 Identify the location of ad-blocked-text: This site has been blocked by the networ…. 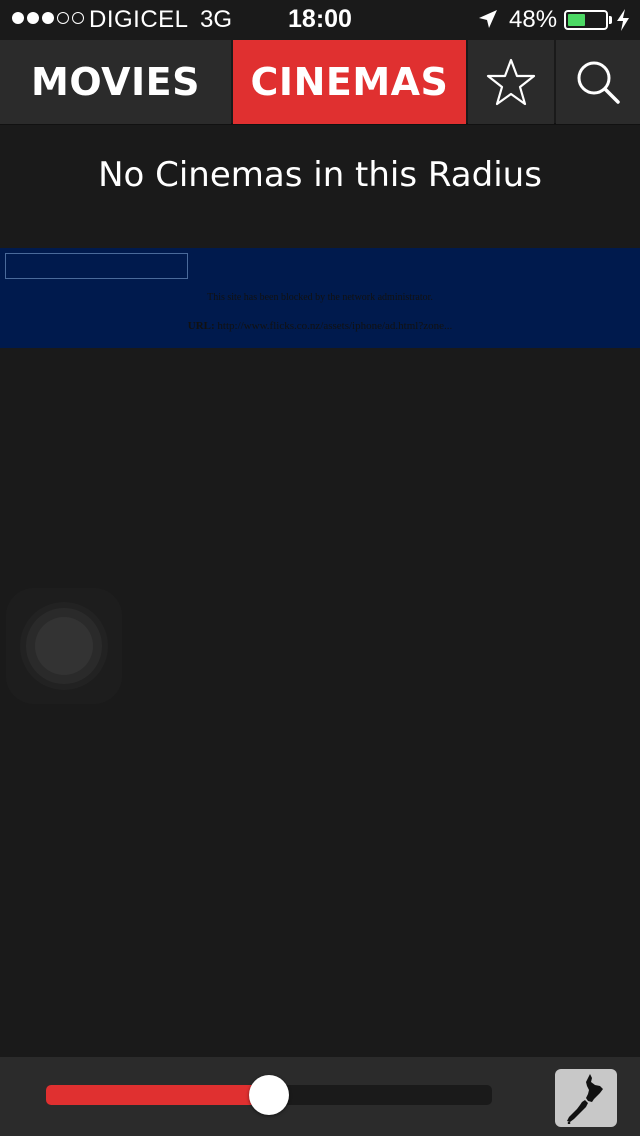
(320, 297).